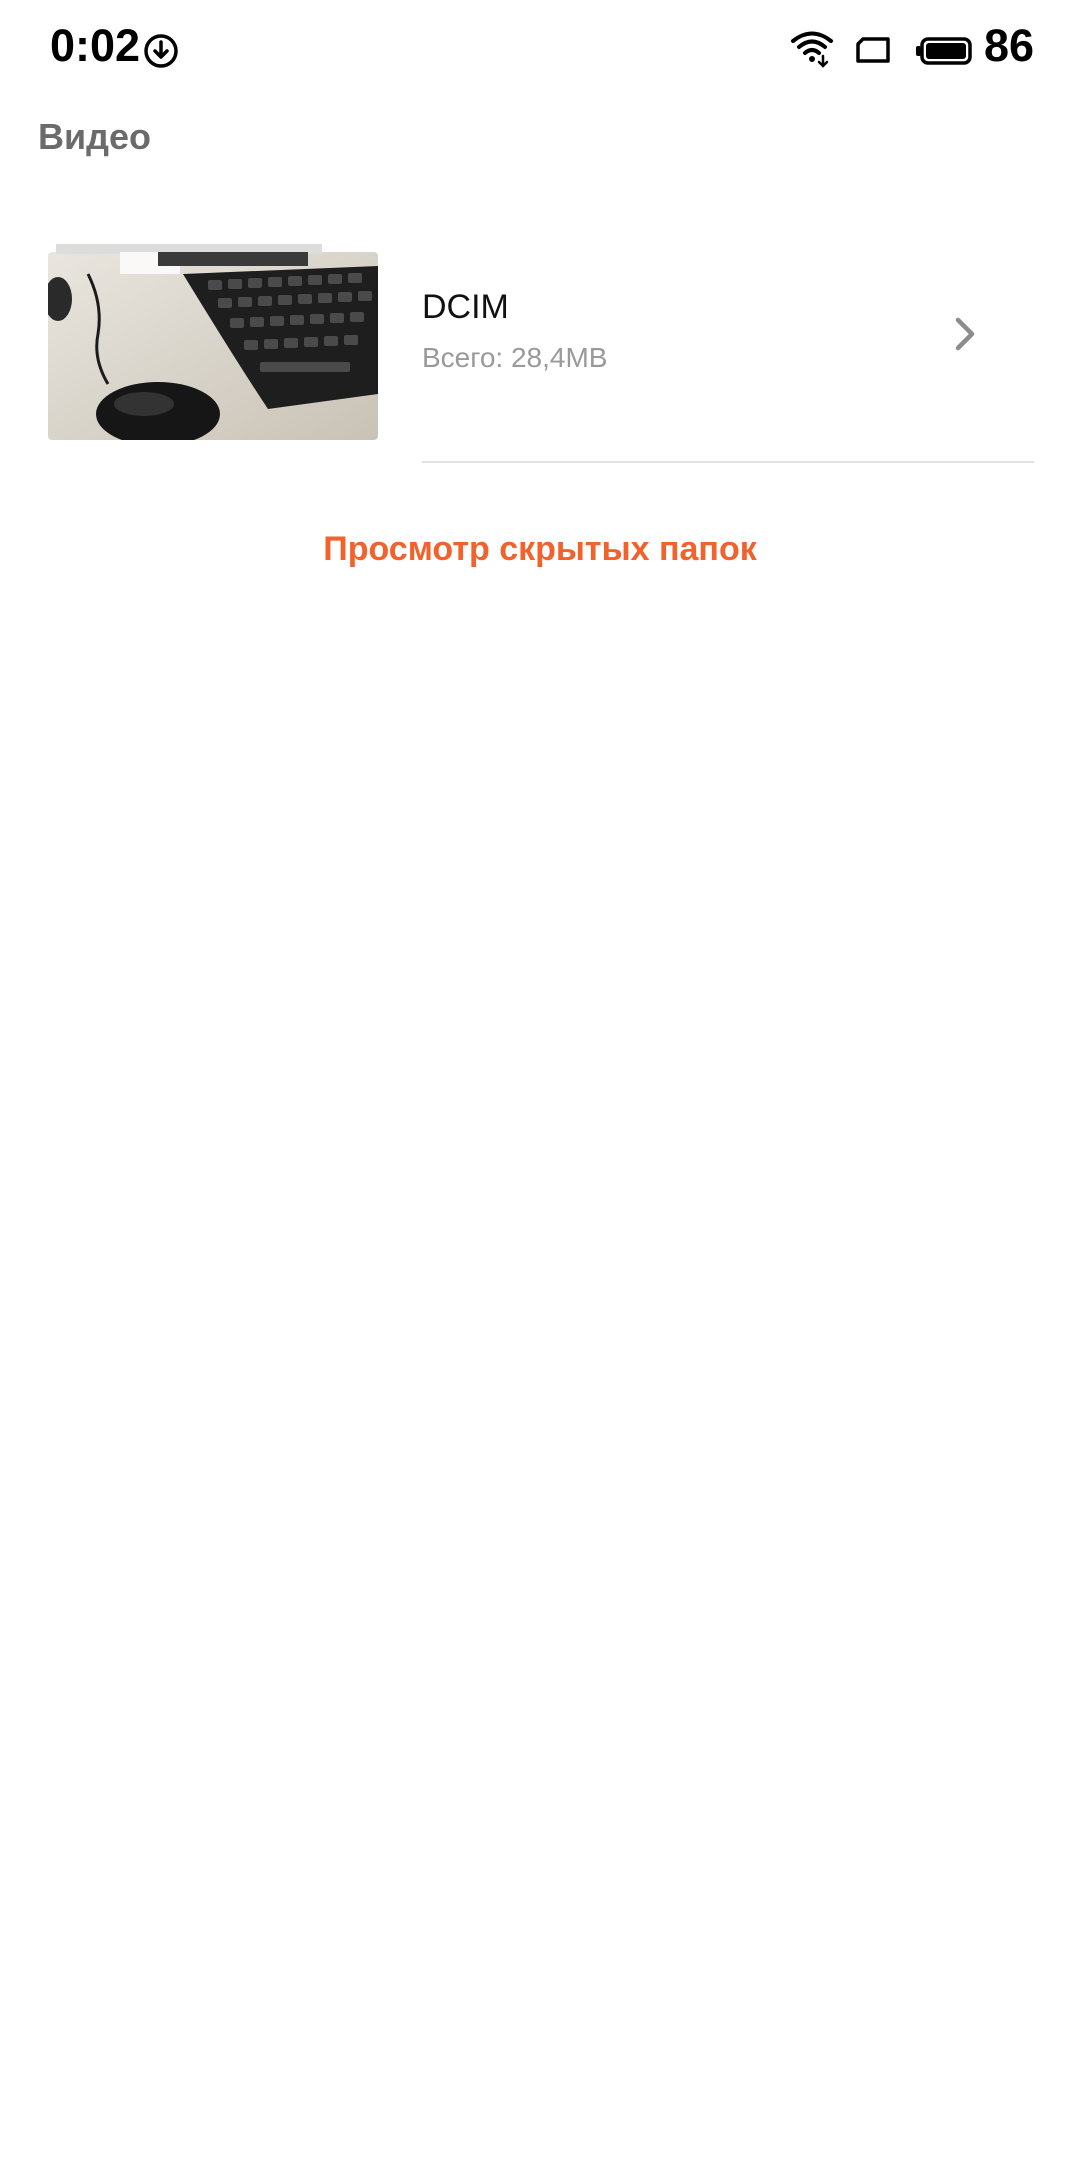 The height and width of the screenshot is (2160, 1080). What do you see at coordinates (515, 357) in the screenshot?
I see `folder-size: Всего: 28,4MB` at bounding box center [515, 357].